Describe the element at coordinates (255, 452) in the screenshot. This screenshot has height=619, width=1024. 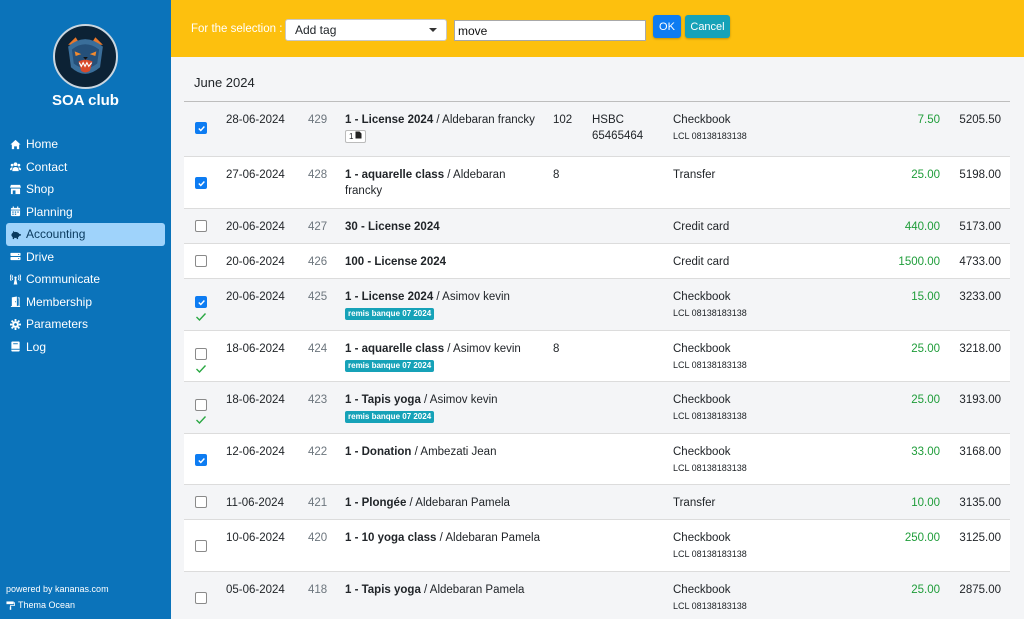
I see `row-date: 12-06-2024` at that location.